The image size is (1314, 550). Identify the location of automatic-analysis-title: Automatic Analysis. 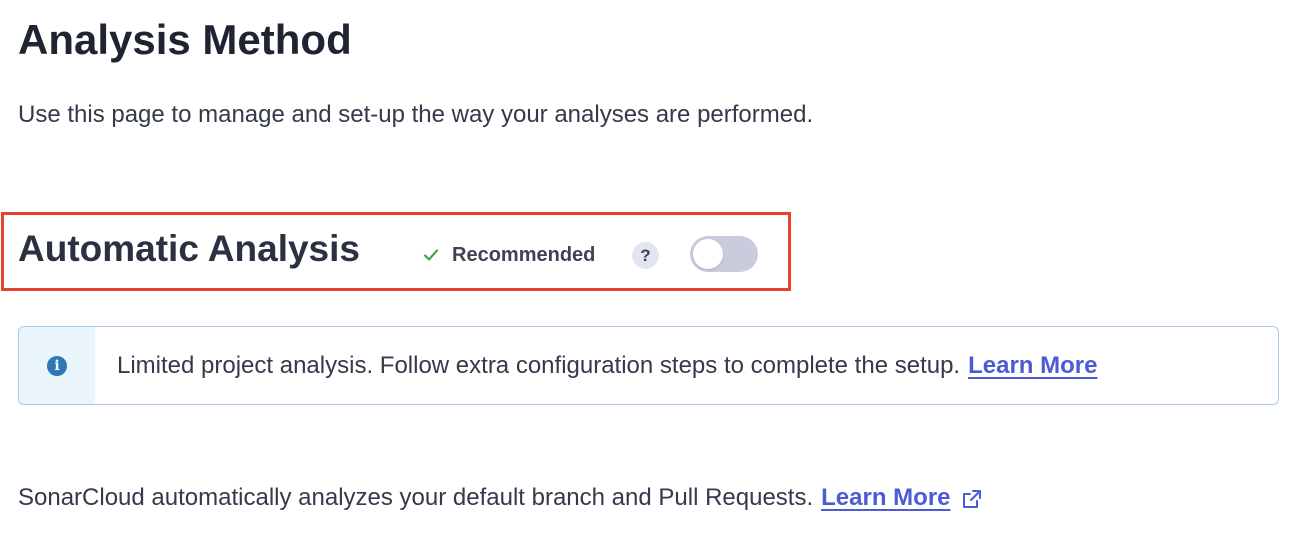
(189, 248).